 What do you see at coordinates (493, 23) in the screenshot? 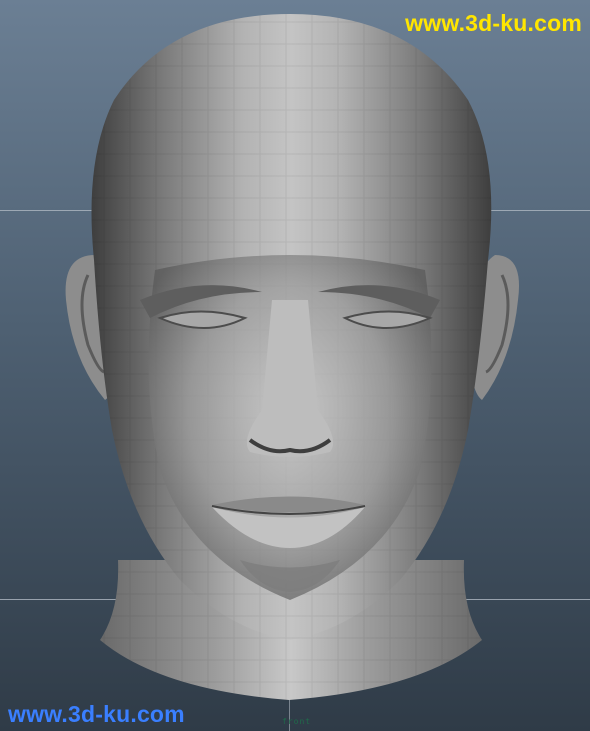
I see `watermark-top: www.3d-ku.com` at bounding box center [493, 23].